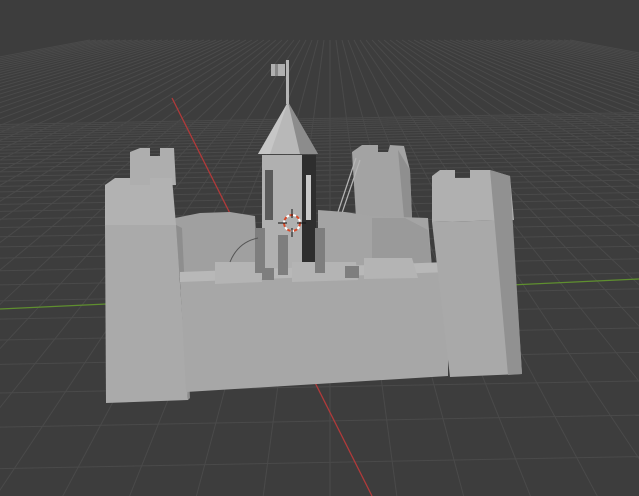 This screenshot has height=496, width=639. Describe the element at coordinates (147, 290) in the screenshot. I see `left-front-tower` at that location.